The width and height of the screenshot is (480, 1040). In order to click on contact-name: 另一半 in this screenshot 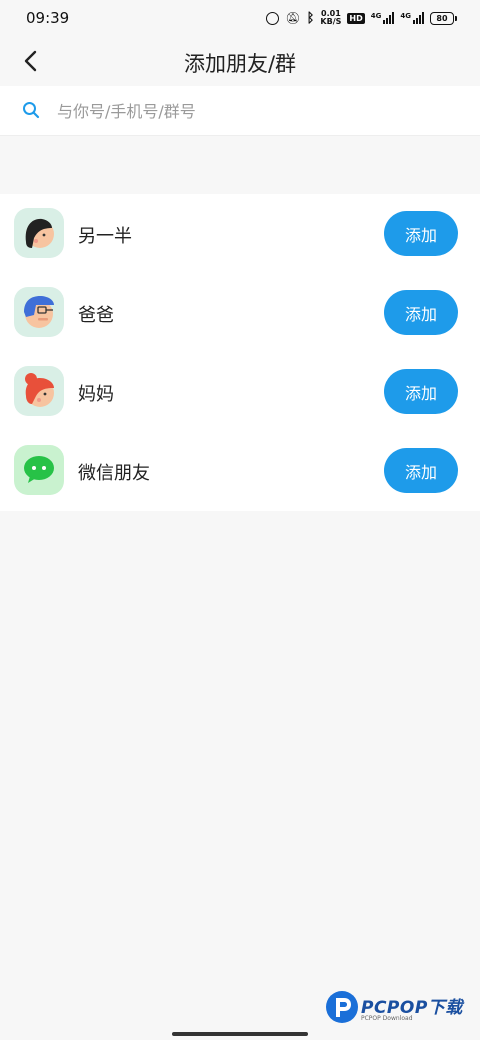, I will do `click(105, 236)`.